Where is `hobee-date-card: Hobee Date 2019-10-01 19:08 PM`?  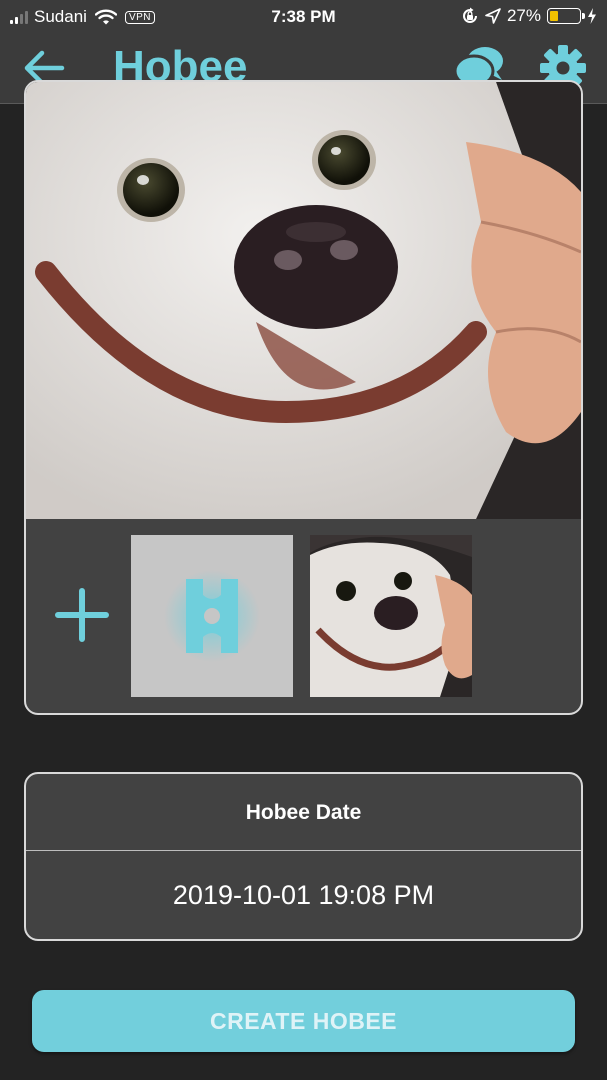
hobee-date-card: Hobee Date 2019-10-01 19:08 PM is located at coordinates (303, 856).